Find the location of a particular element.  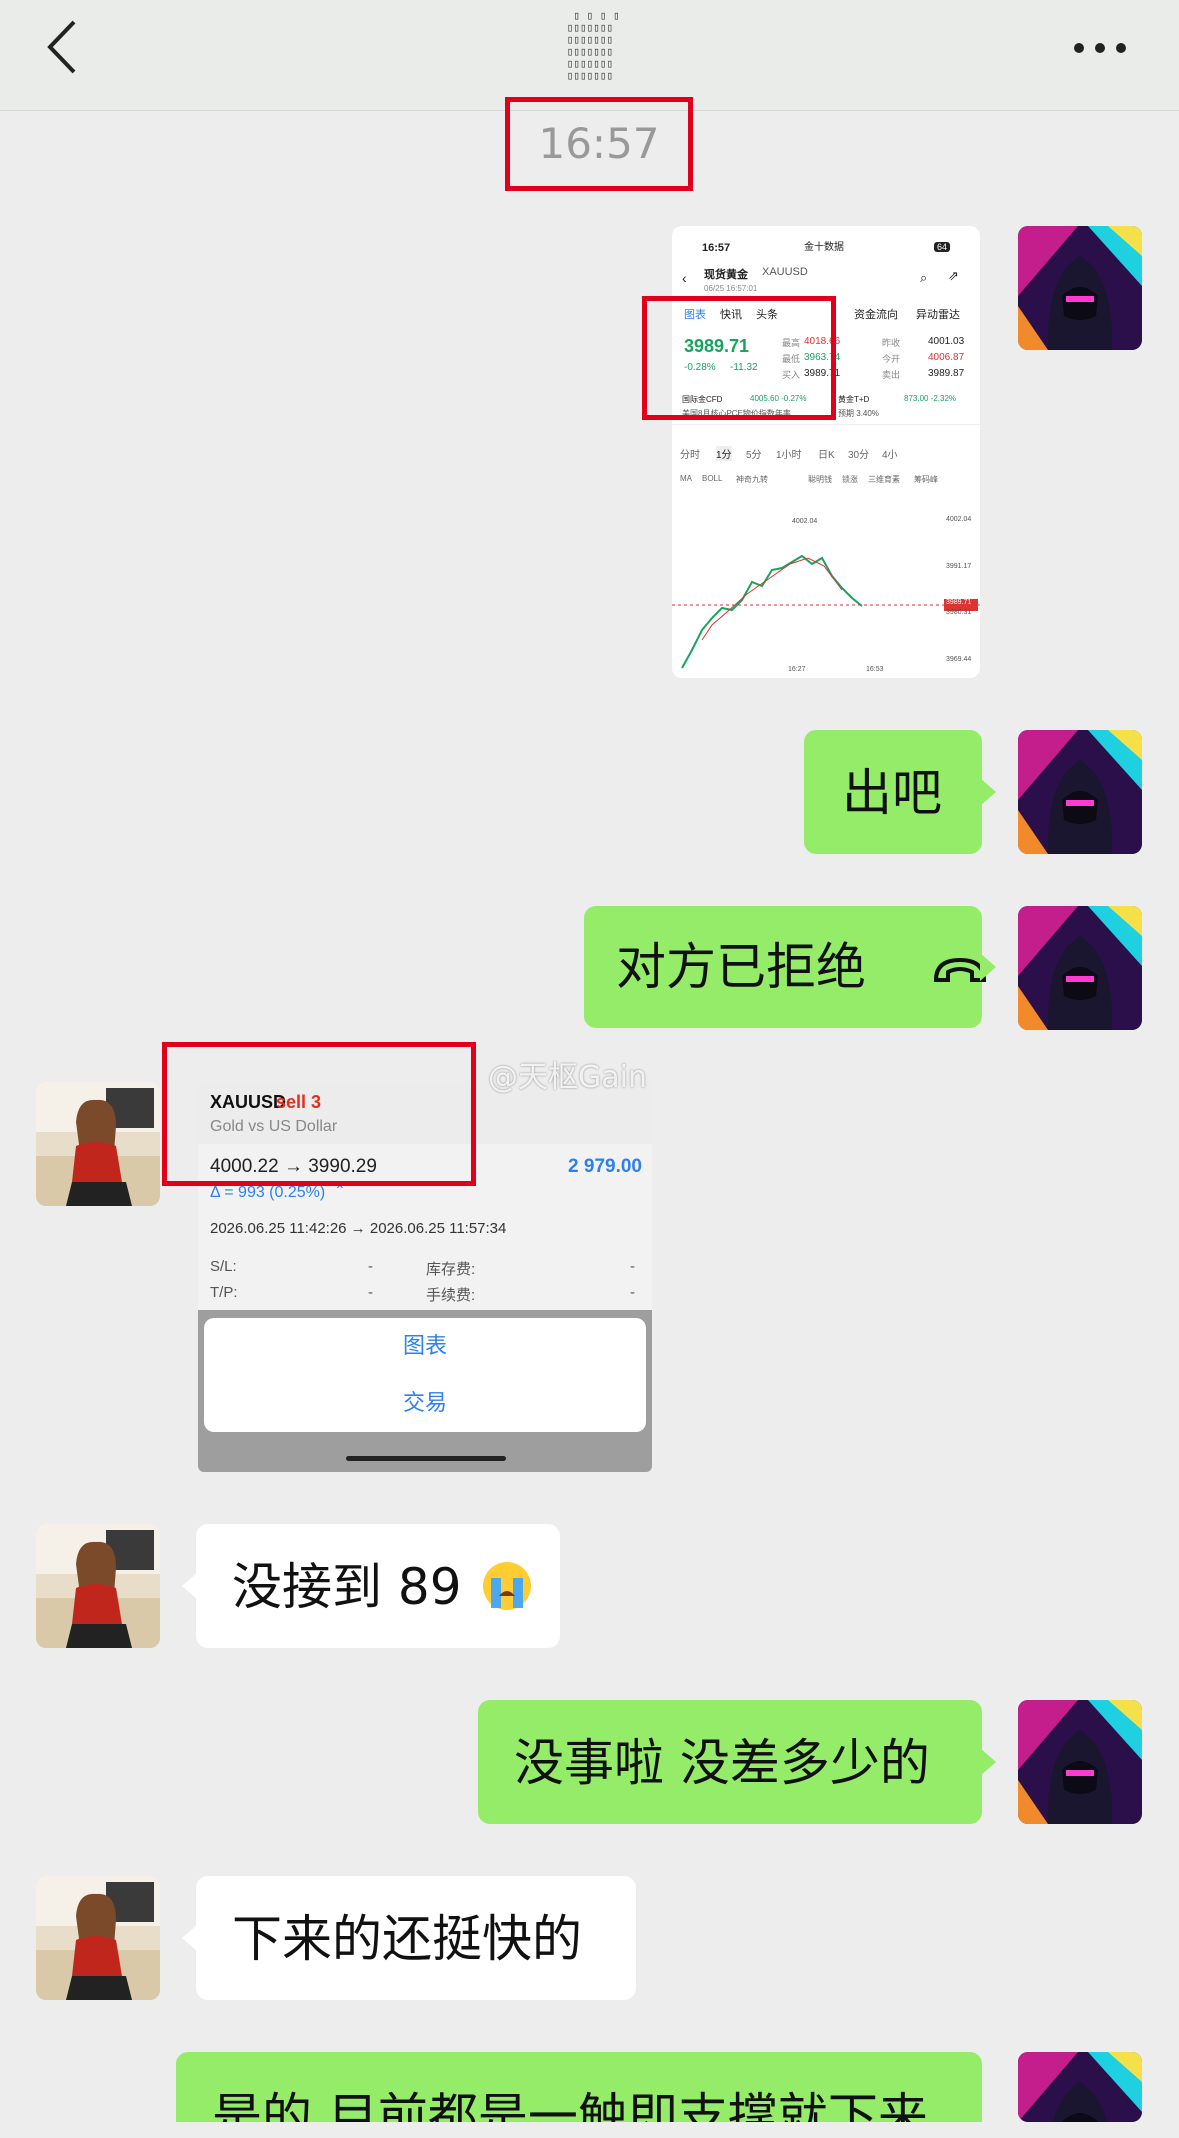

indicator-chip: 筹码峰 is located at coordinates (926, 479).